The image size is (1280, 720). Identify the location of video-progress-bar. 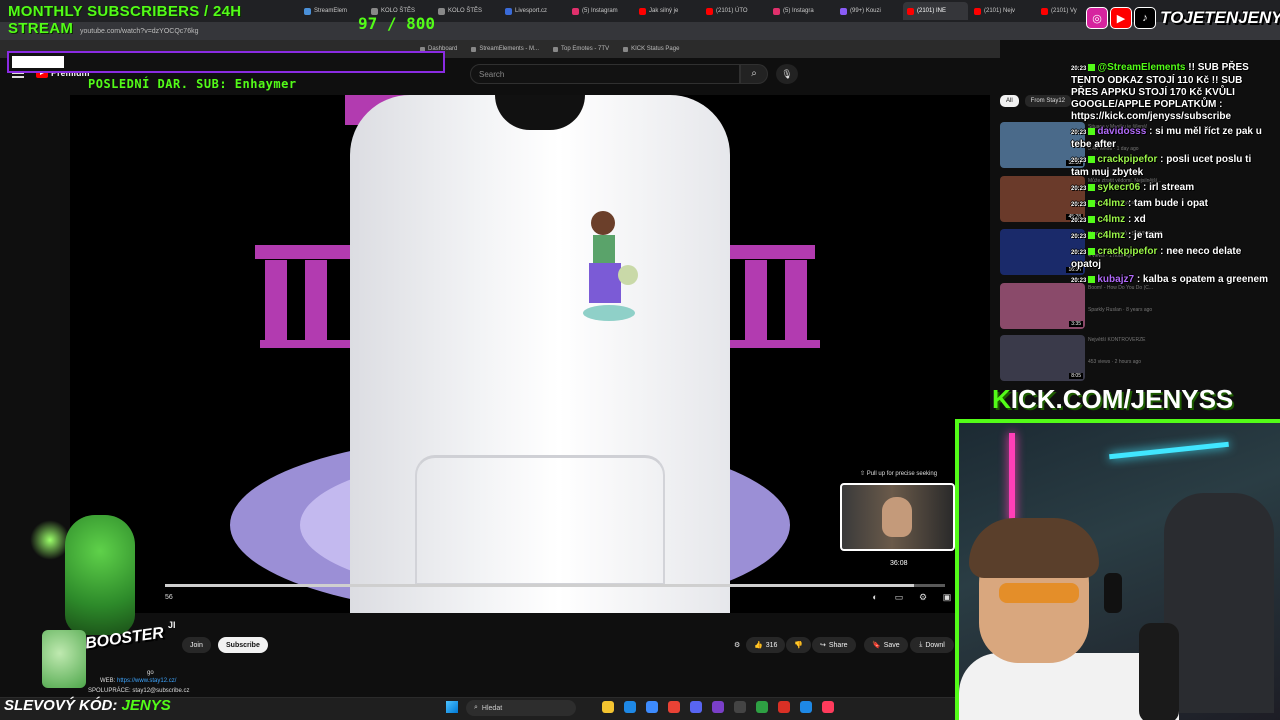
(555, 585).